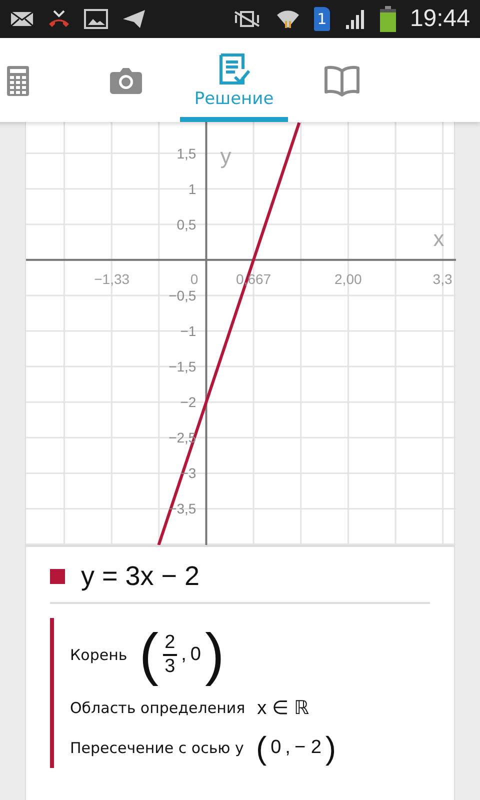  I want to click on book-icon, so click(342, 80).